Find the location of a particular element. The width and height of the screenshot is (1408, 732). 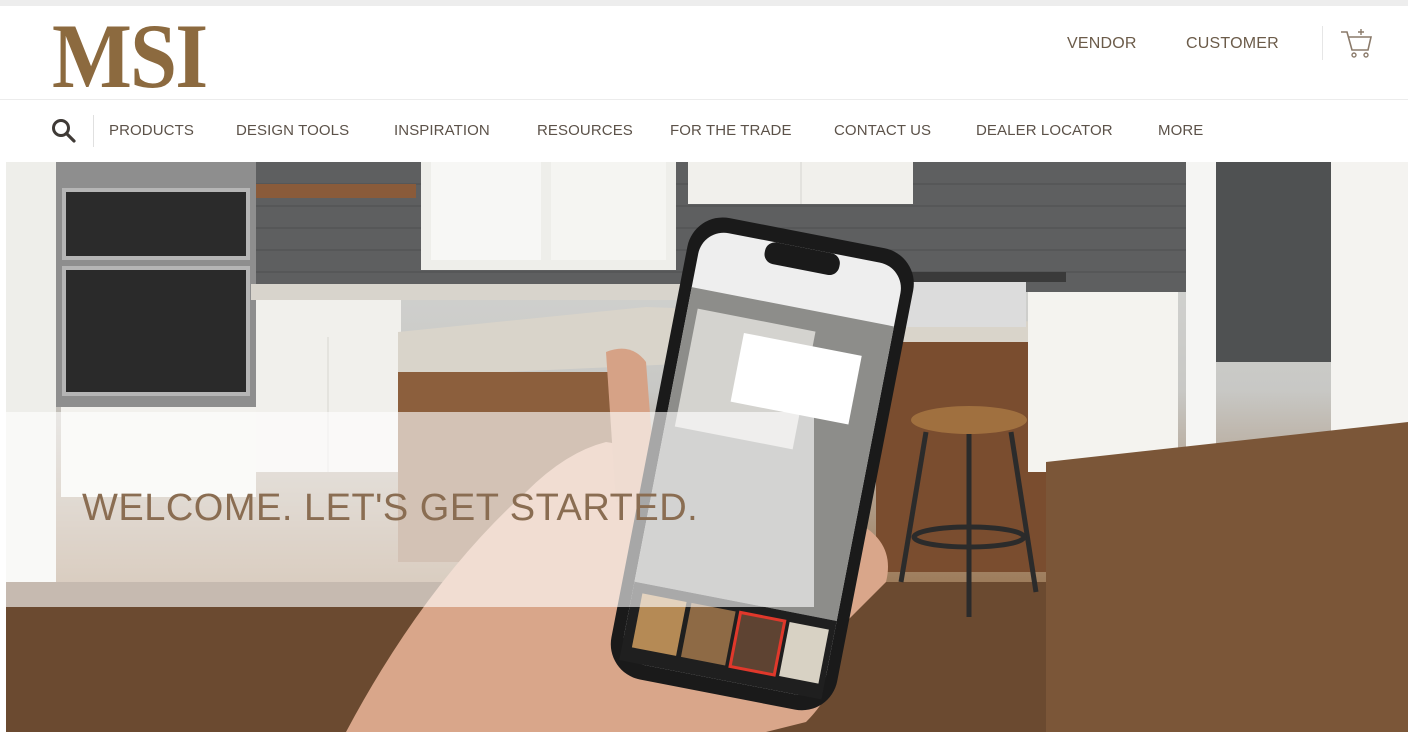

nav-item-inspiration: INSPIRATION is located at coordinates (442, 130).